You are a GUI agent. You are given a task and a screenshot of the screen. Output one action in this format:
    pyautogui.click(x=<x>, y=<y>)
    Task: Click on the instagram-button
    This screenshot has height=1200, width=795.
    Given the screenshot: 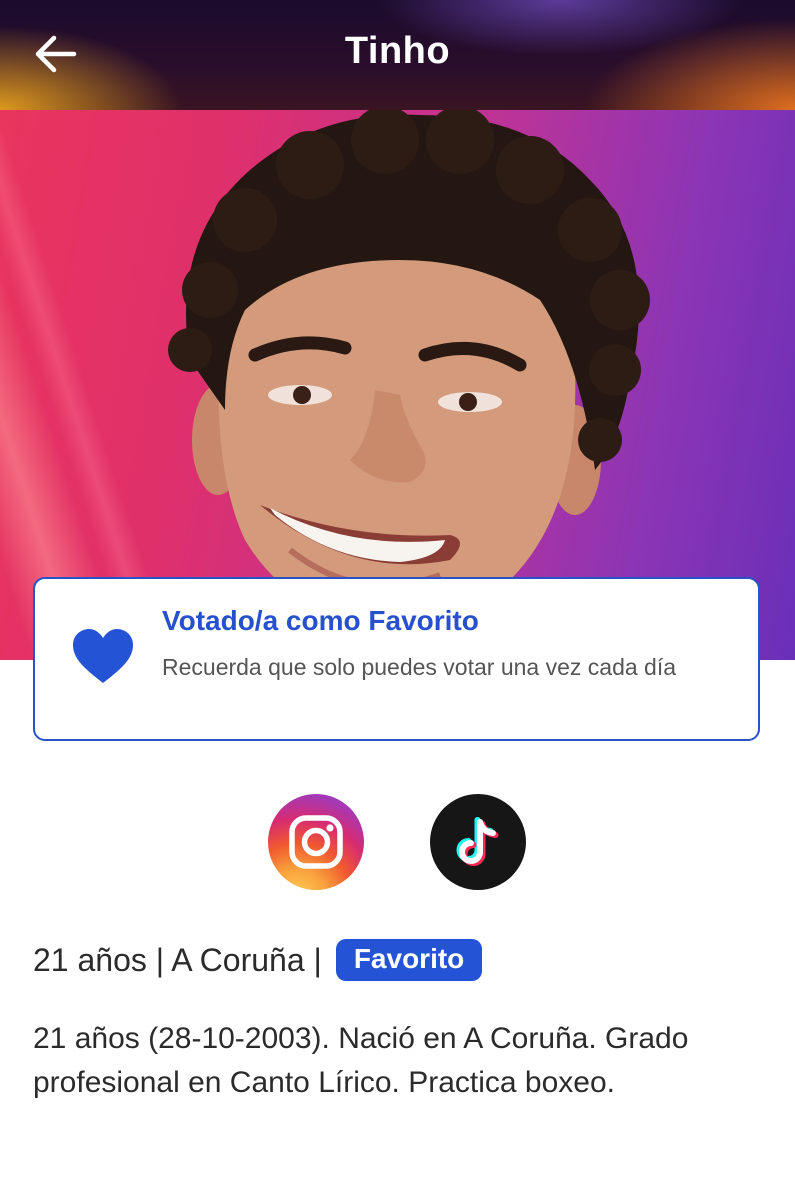 What is the action you would take?
    pyautogui.click(x=316, y=842)
    